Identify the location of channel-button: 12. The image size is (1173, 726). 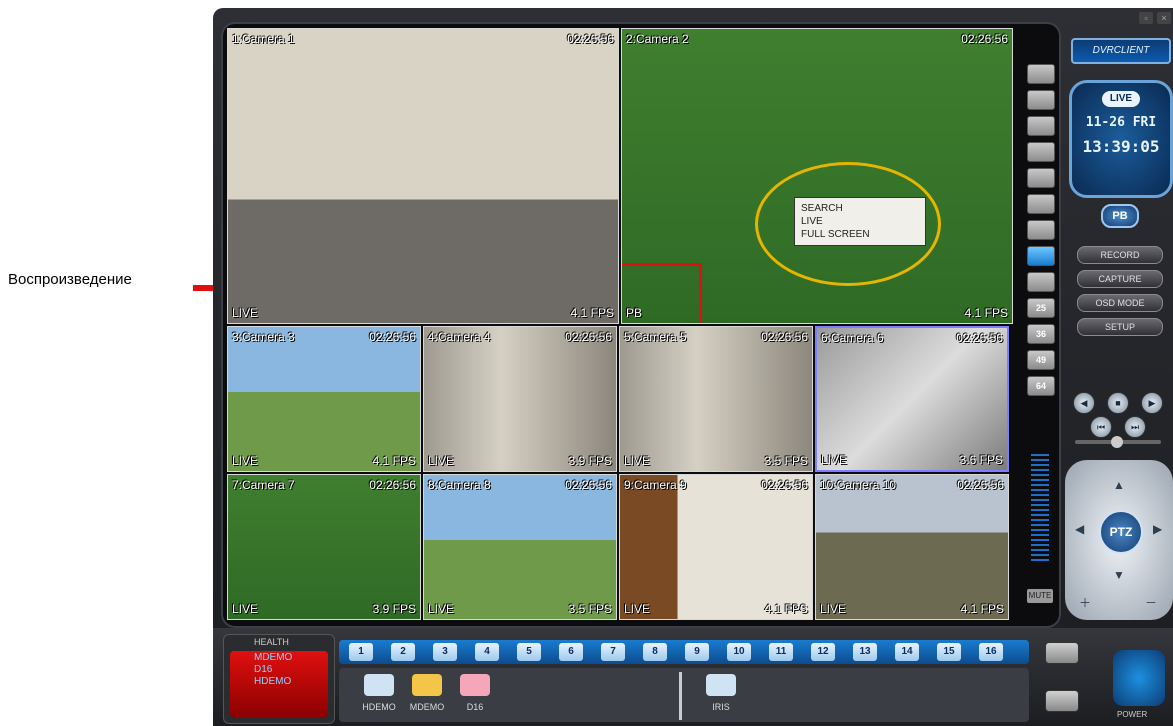
(823, 652).